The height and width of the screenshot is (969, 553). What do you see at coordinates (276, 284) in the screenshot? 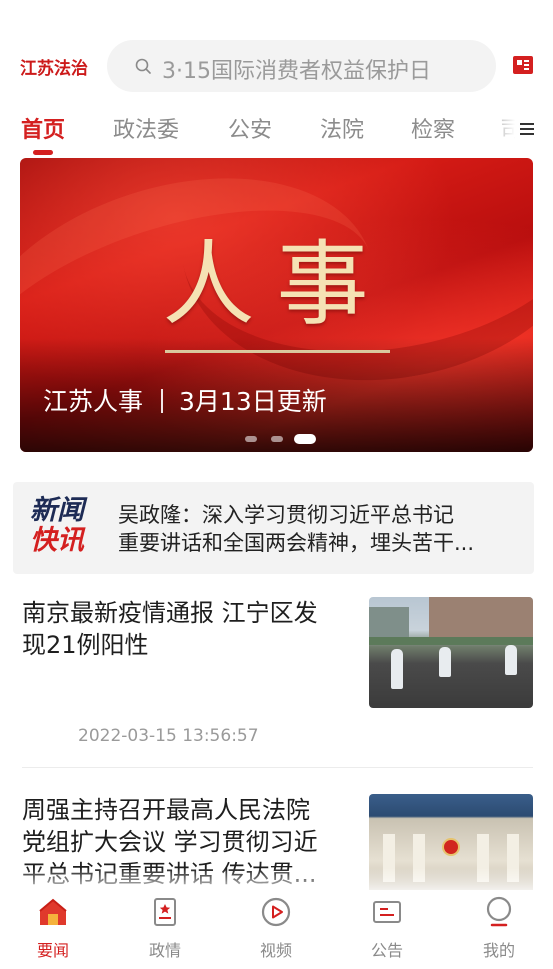
I see `banner-headline: 人事` at bounding box center [276, 284].